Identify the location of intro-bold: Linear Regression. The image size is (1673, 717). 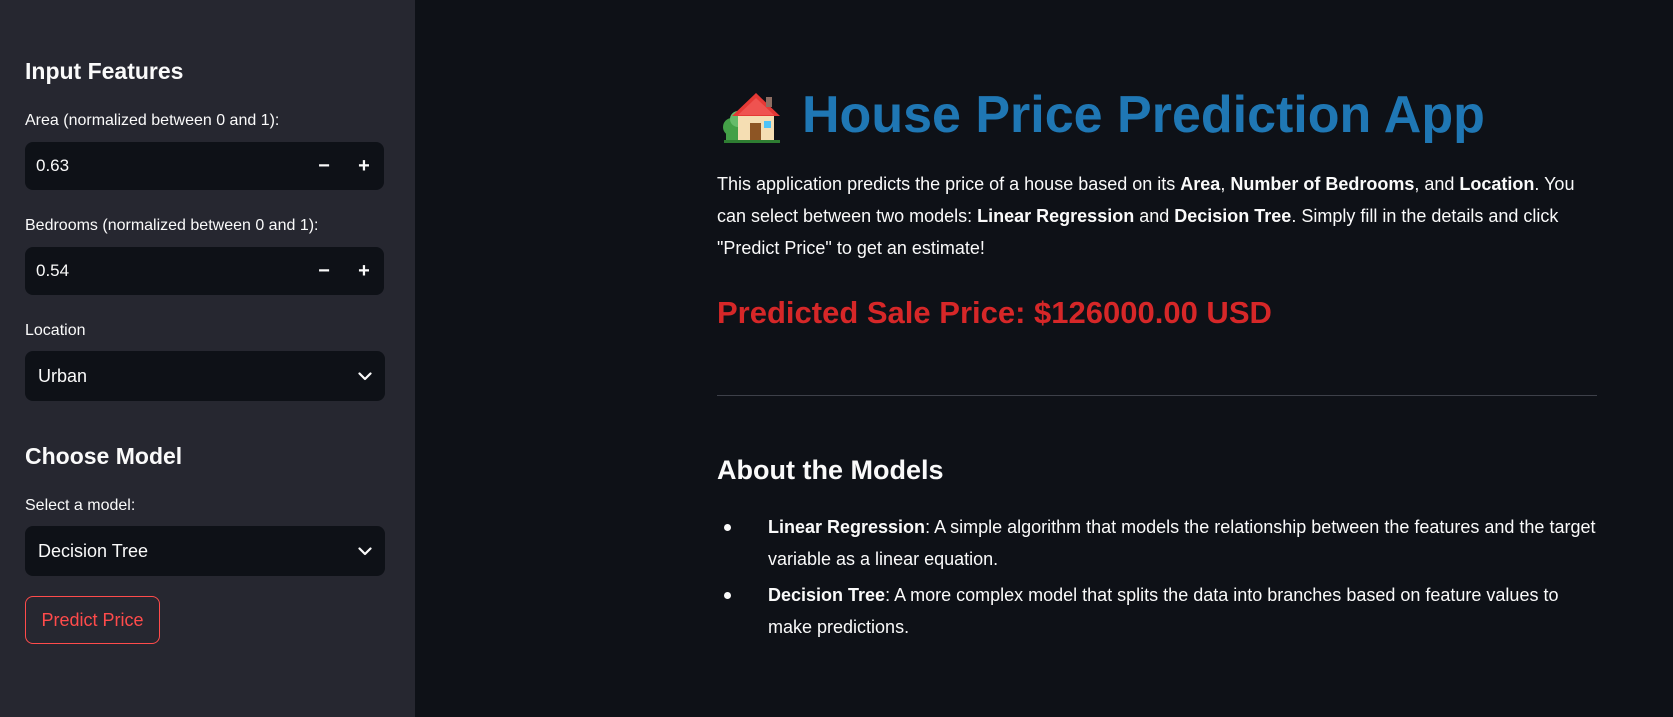
(1056, 216).